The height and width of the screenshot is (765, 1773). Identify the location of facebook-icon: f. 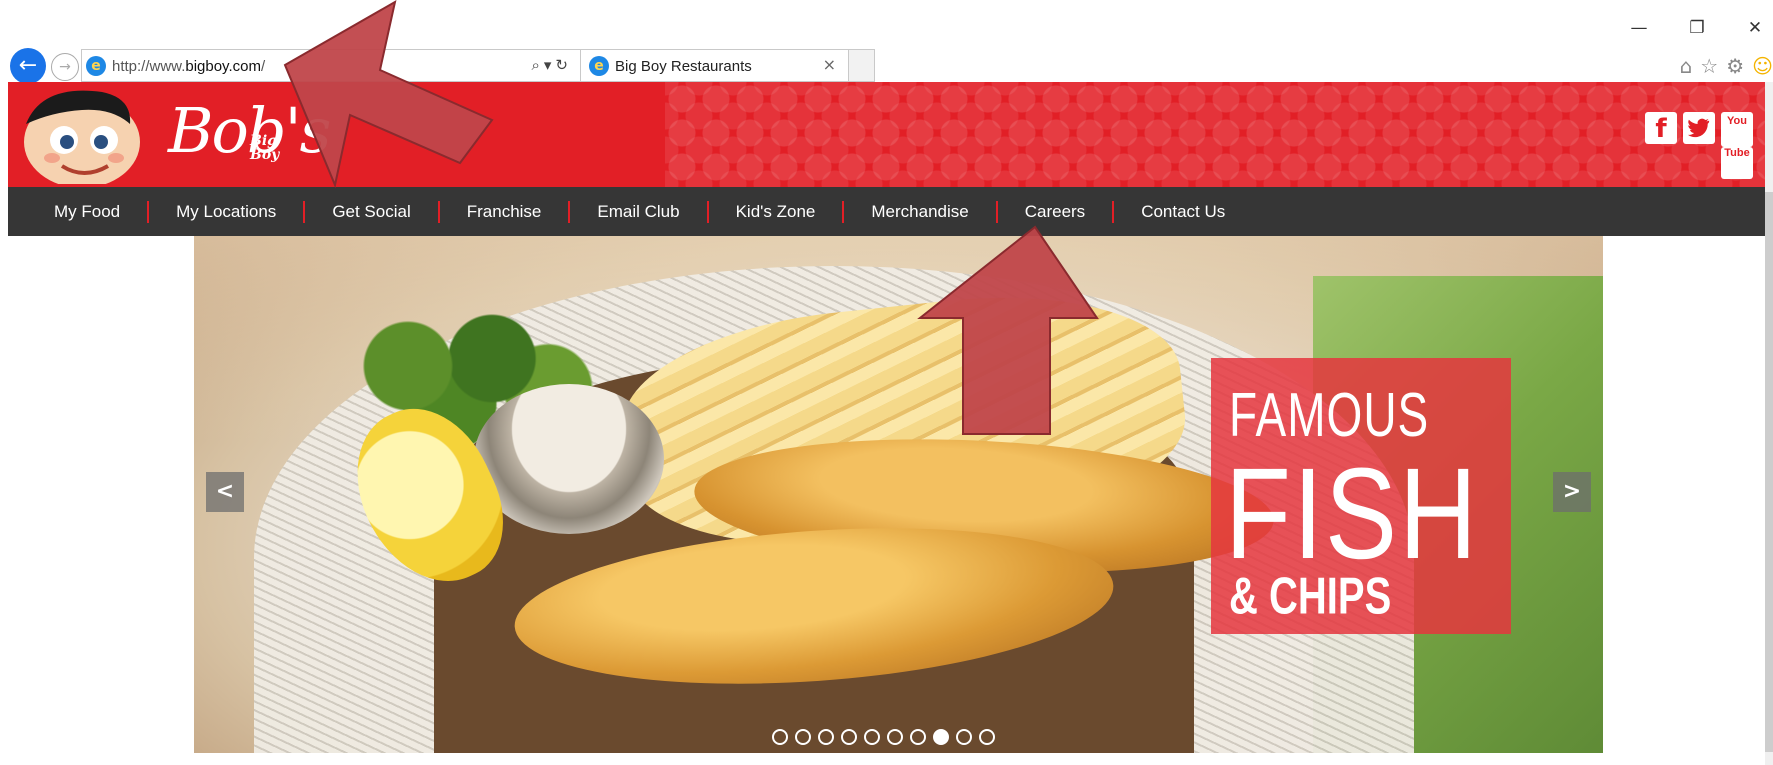
(1661, 128).